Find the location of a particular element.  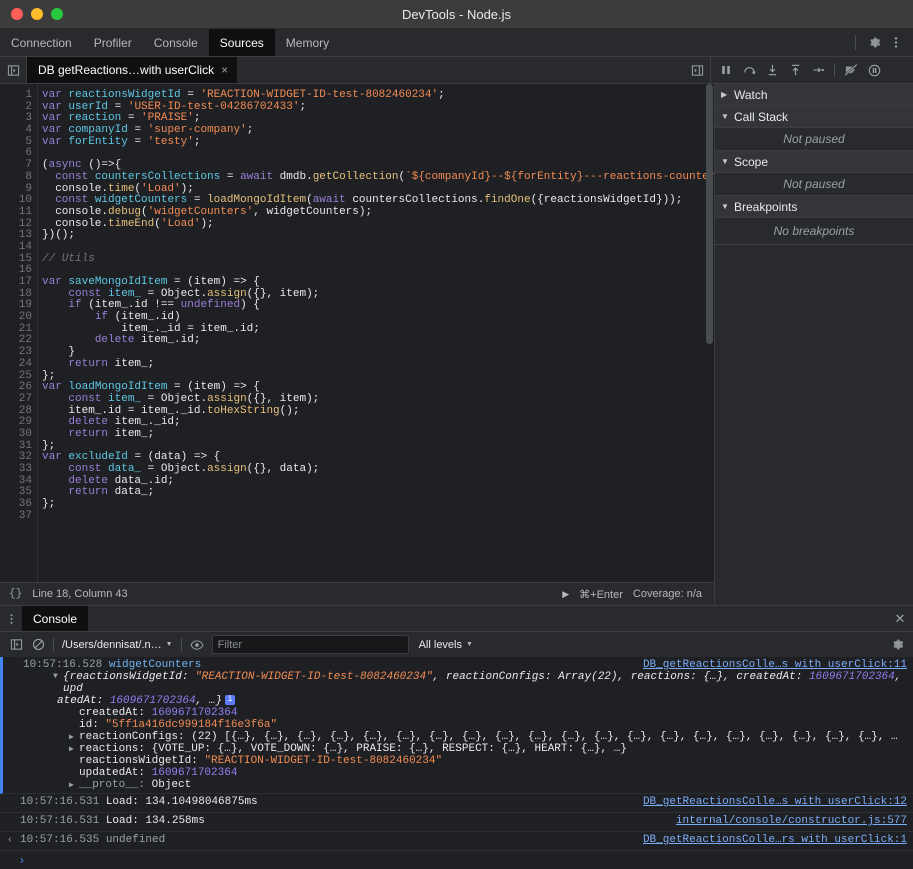

status-right: ▶ ⌘+Enter Coverage: n/a is located at coordinates (638, 594).